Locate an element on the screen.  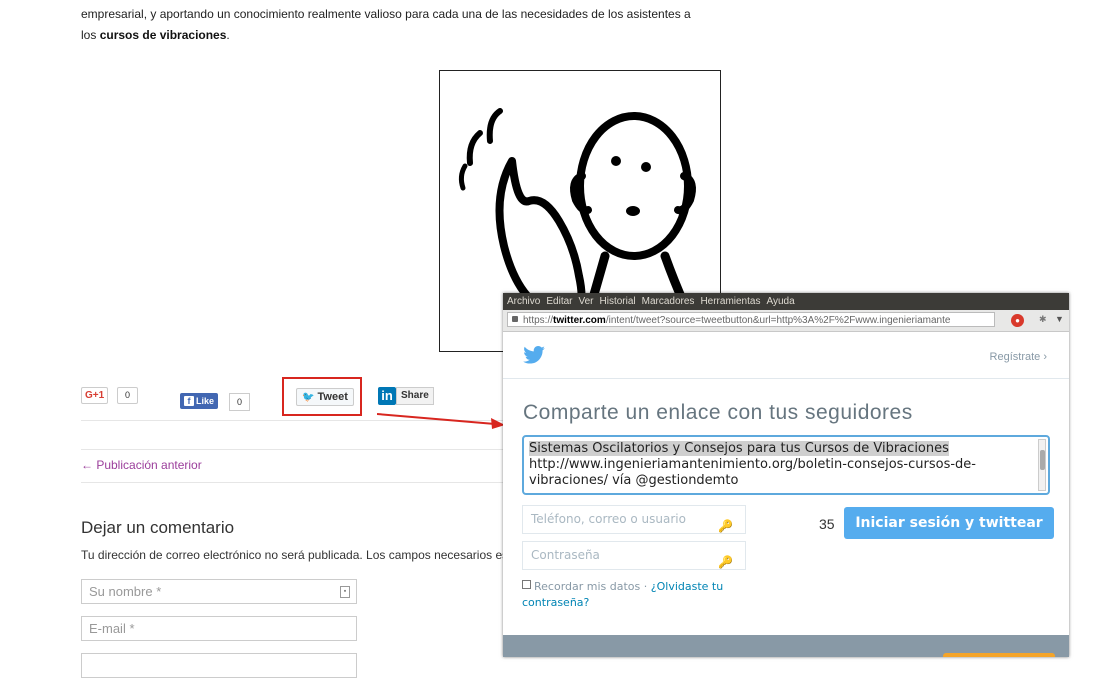
facebook-icon: f is located at coordinates (189, 401).